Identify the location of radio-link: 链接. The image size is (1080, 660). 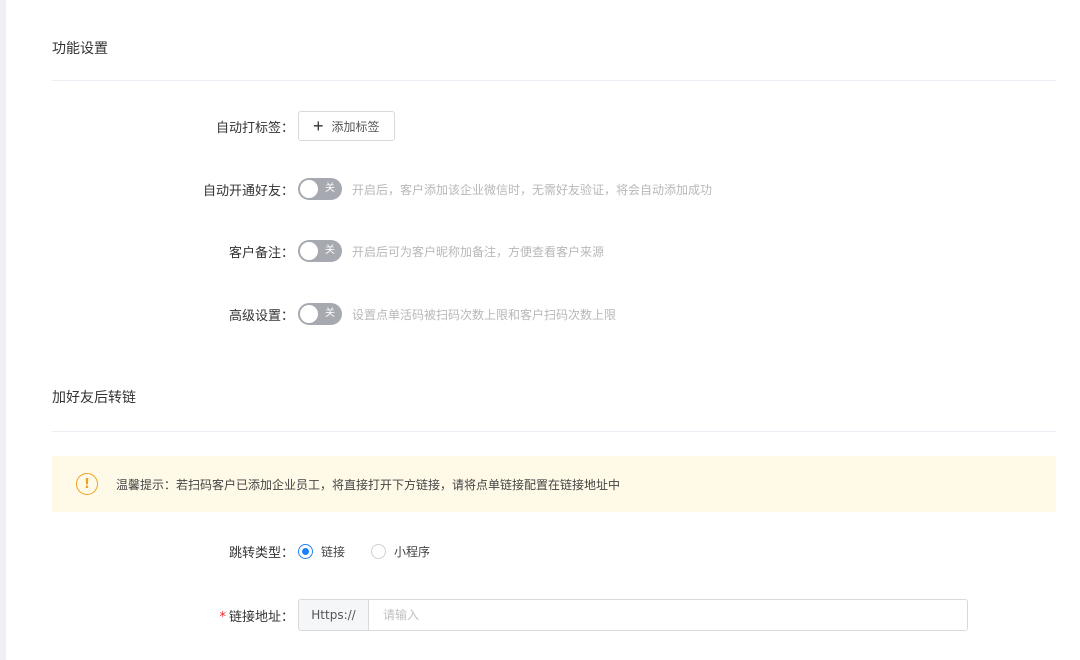
(321, 551).